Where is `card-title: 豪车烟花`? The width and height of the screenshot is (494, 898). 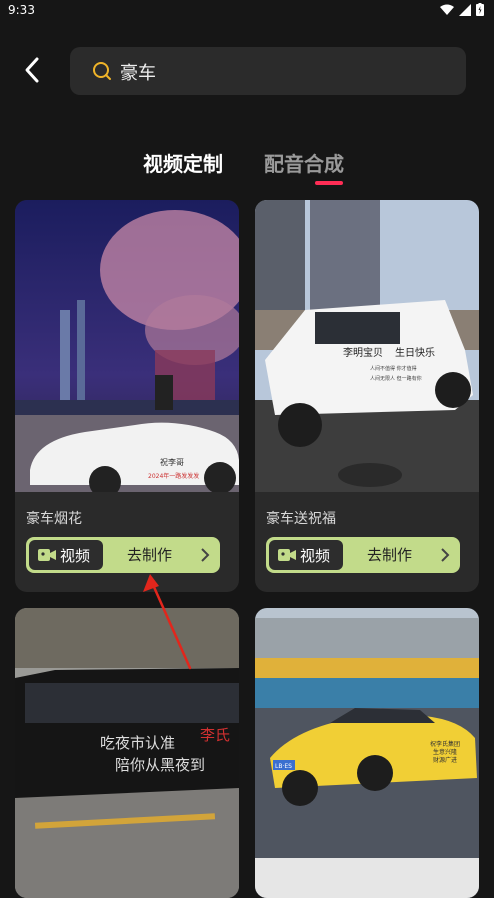
card-title: 豪车烟花 is located at coordinates (54, 519).